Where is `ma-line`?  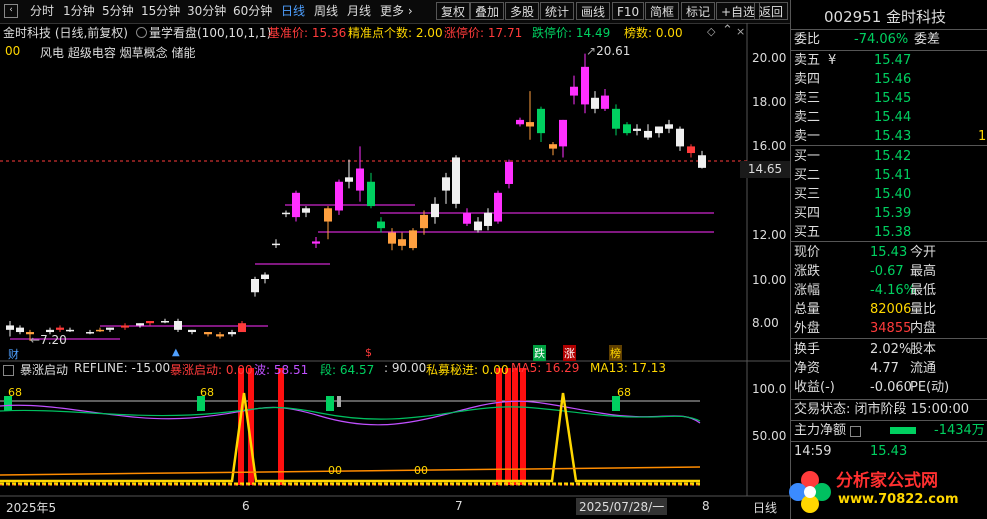
ma-line is located at coordinates (350, 471).